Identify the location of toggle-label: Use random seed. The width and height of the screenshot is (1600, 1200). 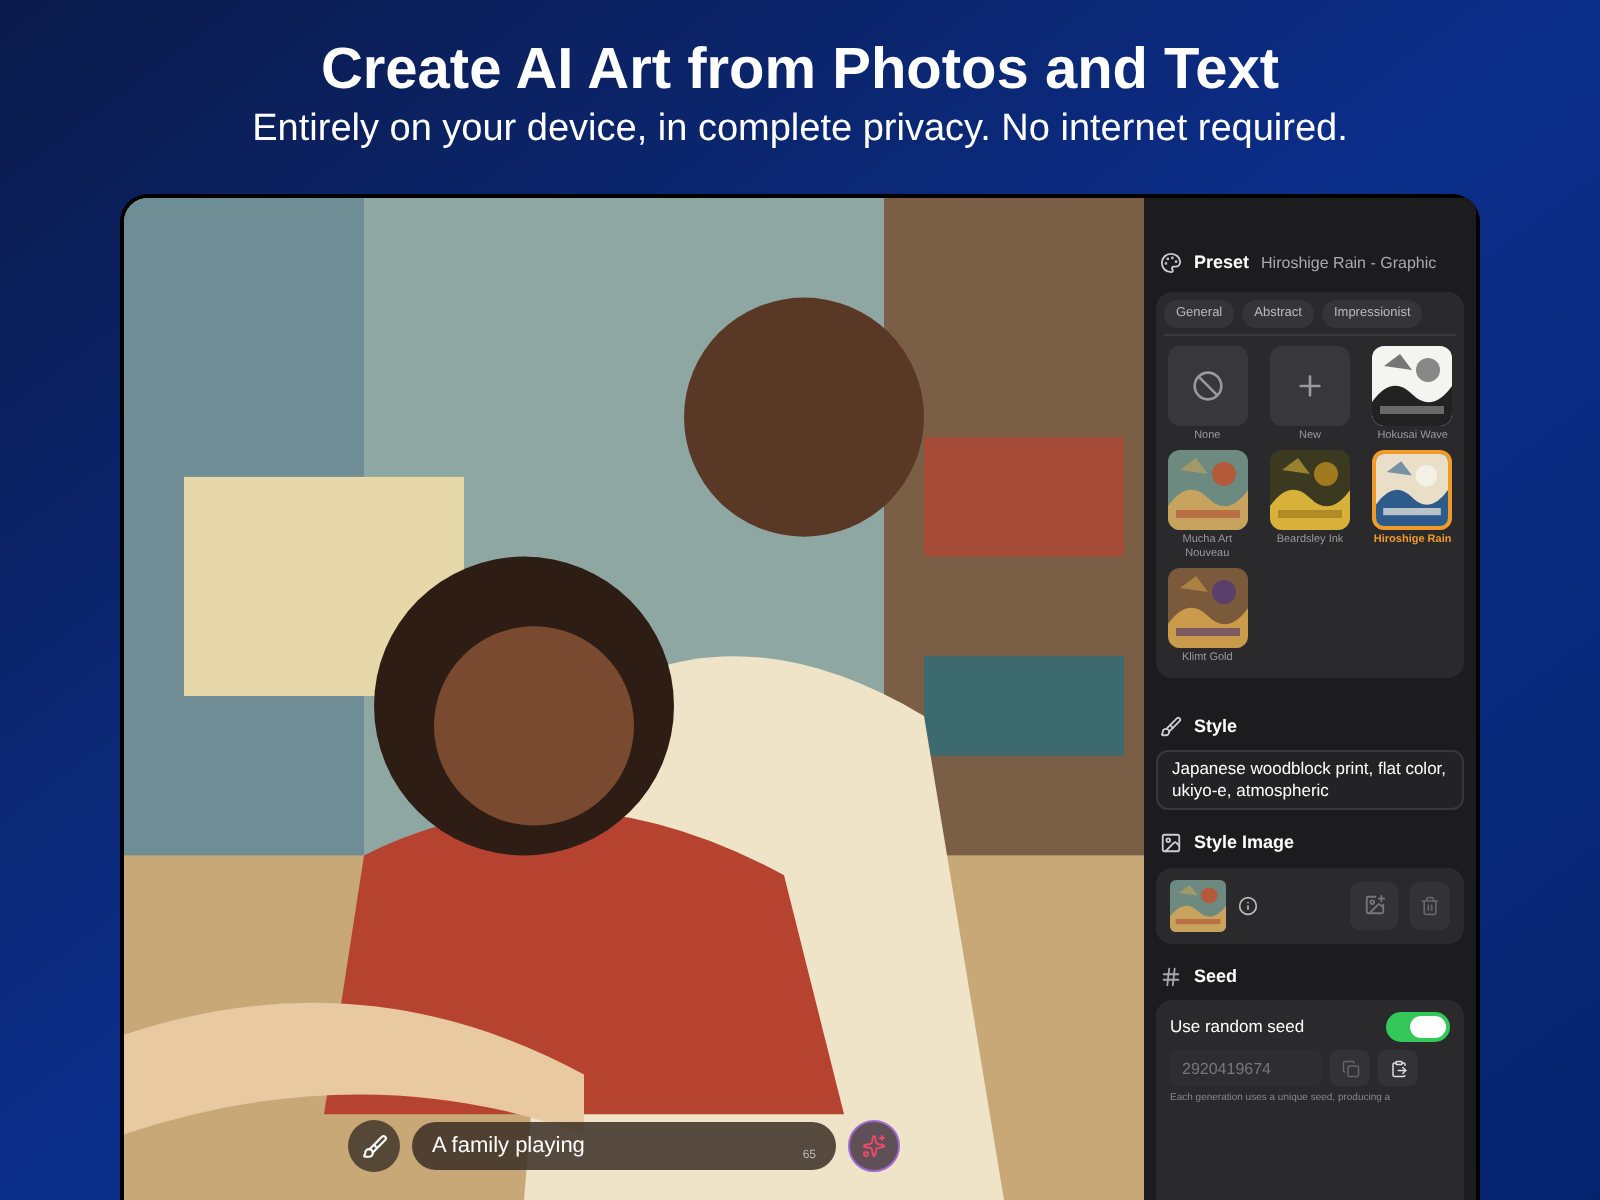
(1237, 1027).